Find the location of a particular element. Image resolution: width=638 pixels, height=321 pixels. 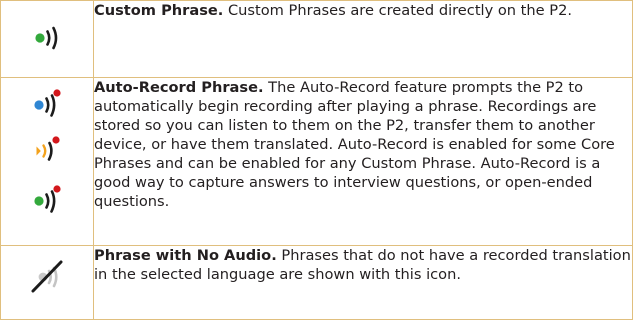

custom-phrase-speaker-icon is located at coordinates (46, 38).